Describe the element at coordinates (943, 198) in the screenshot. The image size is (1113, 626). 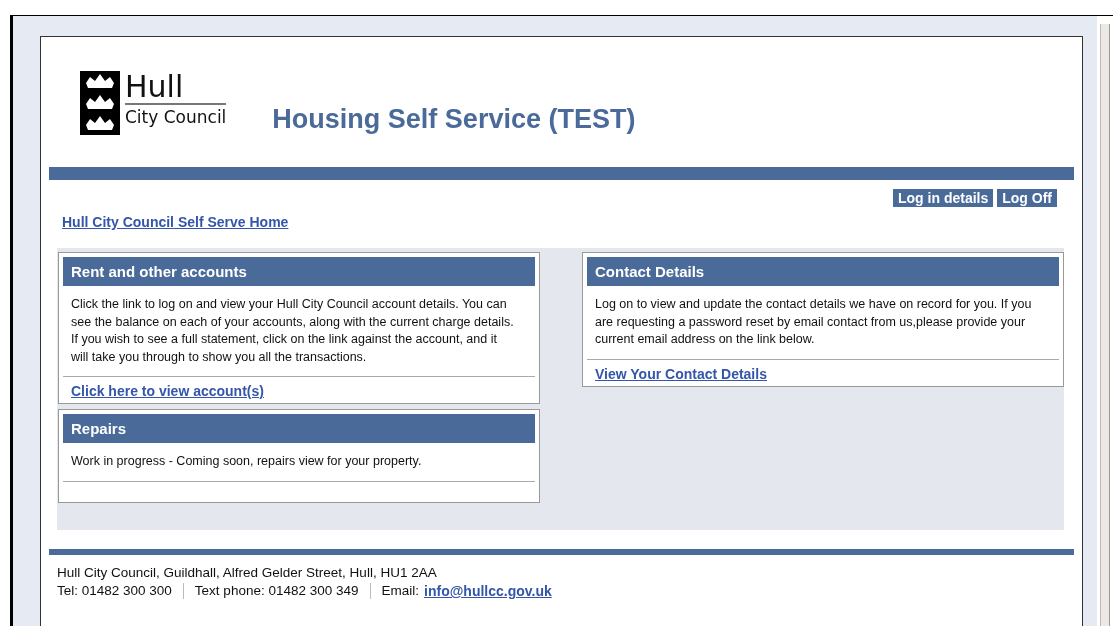
I see `header-button: Log in details` at that location.